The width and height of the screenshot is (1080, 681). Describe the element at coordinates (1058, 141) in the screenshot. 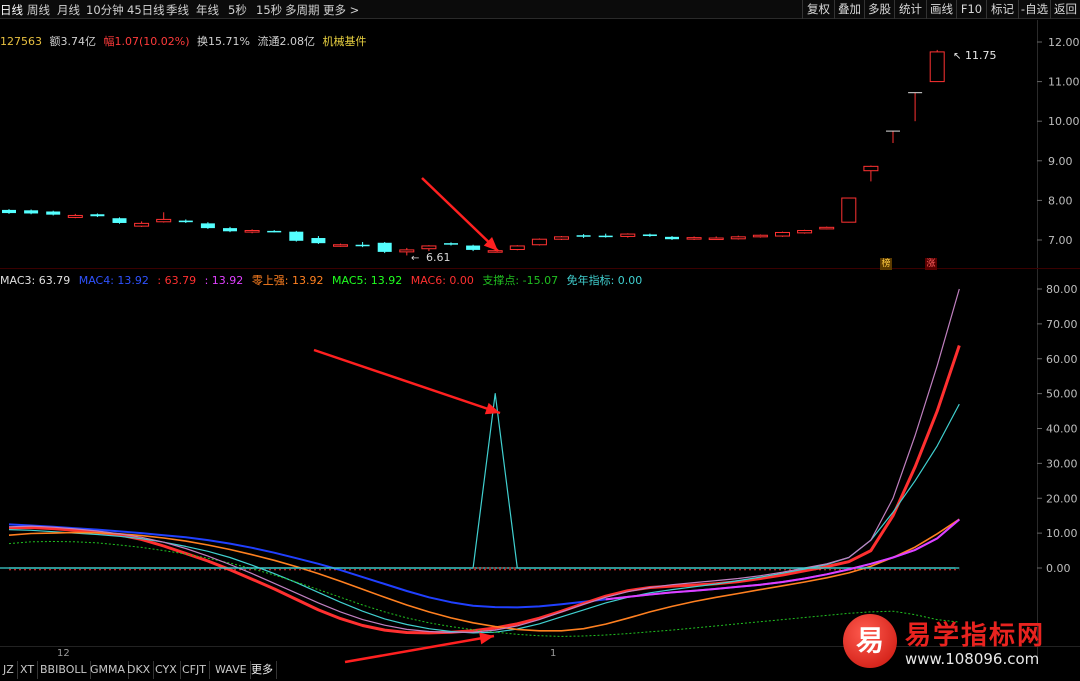

I see `price-axis-ticks: 12.00 11.00 10.00 9.00 8.00 7.00` at that location.